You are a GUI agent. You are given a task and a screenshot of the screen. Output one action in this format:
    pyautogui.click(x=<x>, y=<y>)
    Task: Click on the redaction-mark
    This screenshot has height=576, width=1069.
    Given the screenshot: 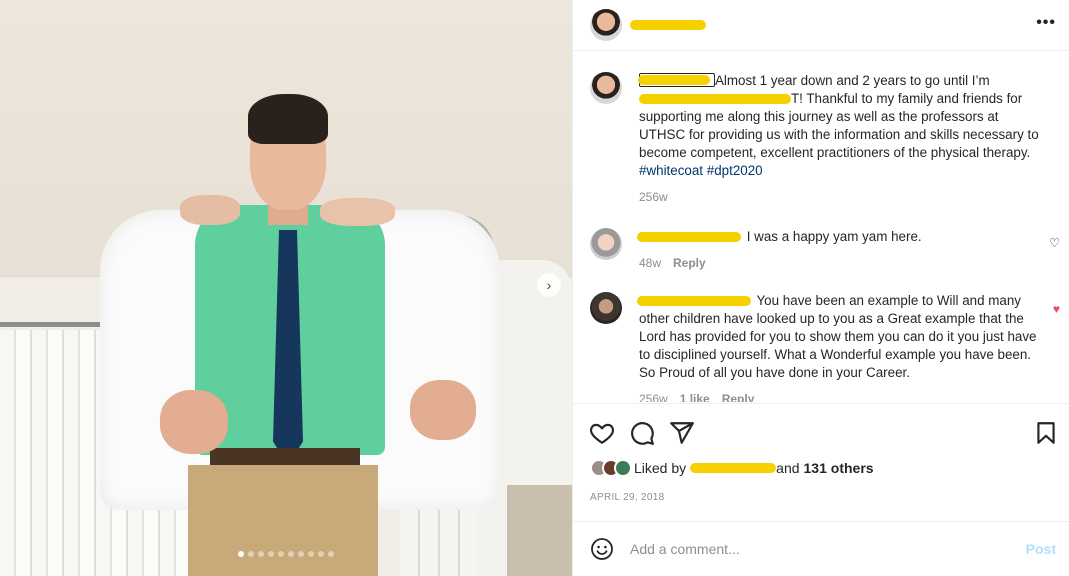 What is the action you would take?
    pyautogui.click(x=668, y=25)
    